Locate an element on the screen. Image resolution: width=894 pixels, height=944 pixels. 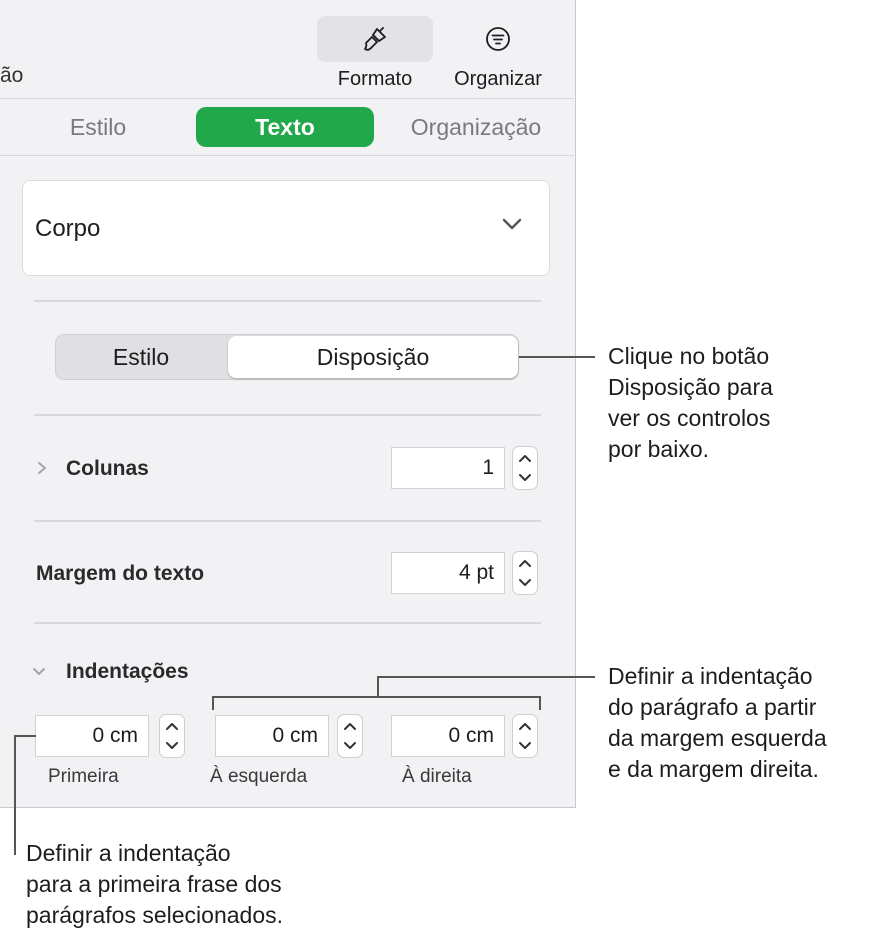
left-indent-label: À esquerda is located at coordinates (259, 776).